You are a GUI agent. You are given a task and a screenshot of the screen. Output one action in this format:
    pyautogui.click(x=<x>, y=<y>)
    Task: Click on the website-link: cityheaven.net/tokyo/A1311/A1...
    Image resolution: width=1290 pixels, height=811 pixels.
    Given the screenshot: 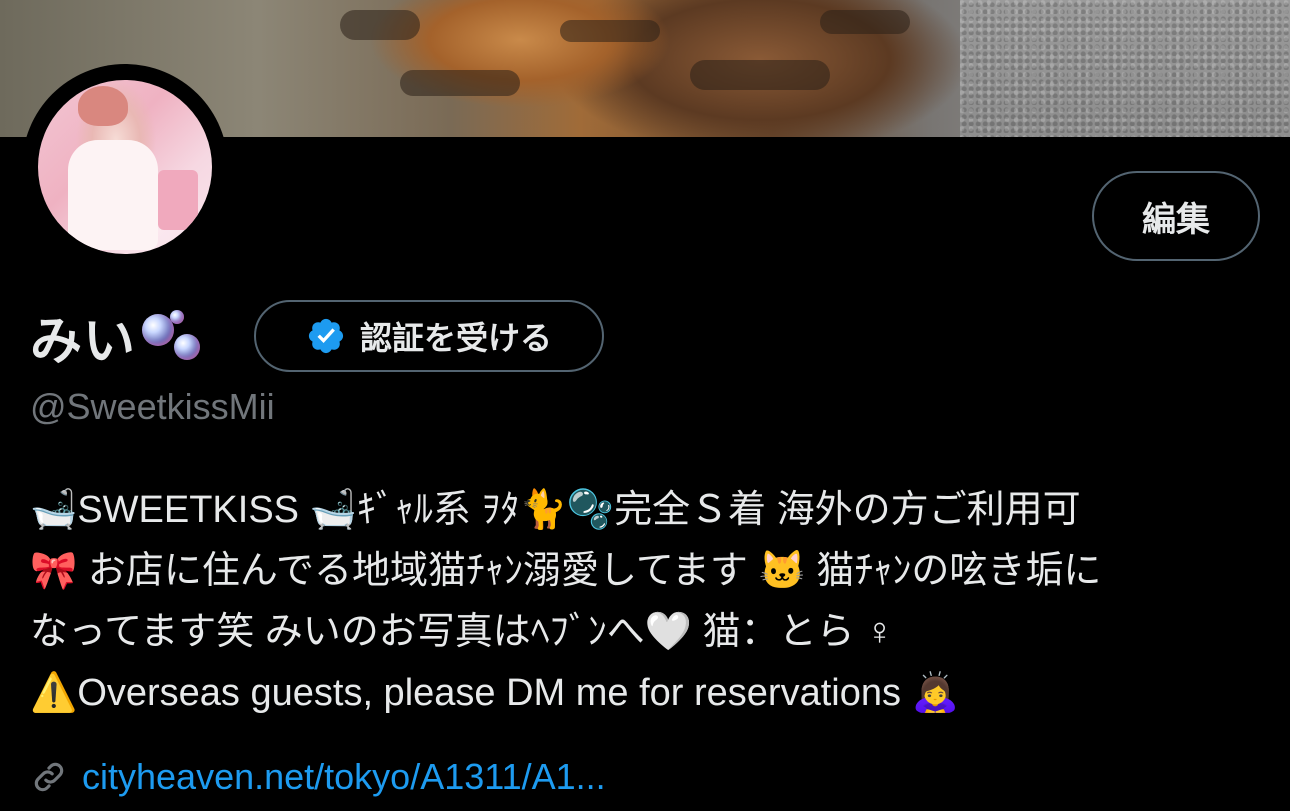 What is the action you would take?
    pyautogui.click(x=344, y=777)
    